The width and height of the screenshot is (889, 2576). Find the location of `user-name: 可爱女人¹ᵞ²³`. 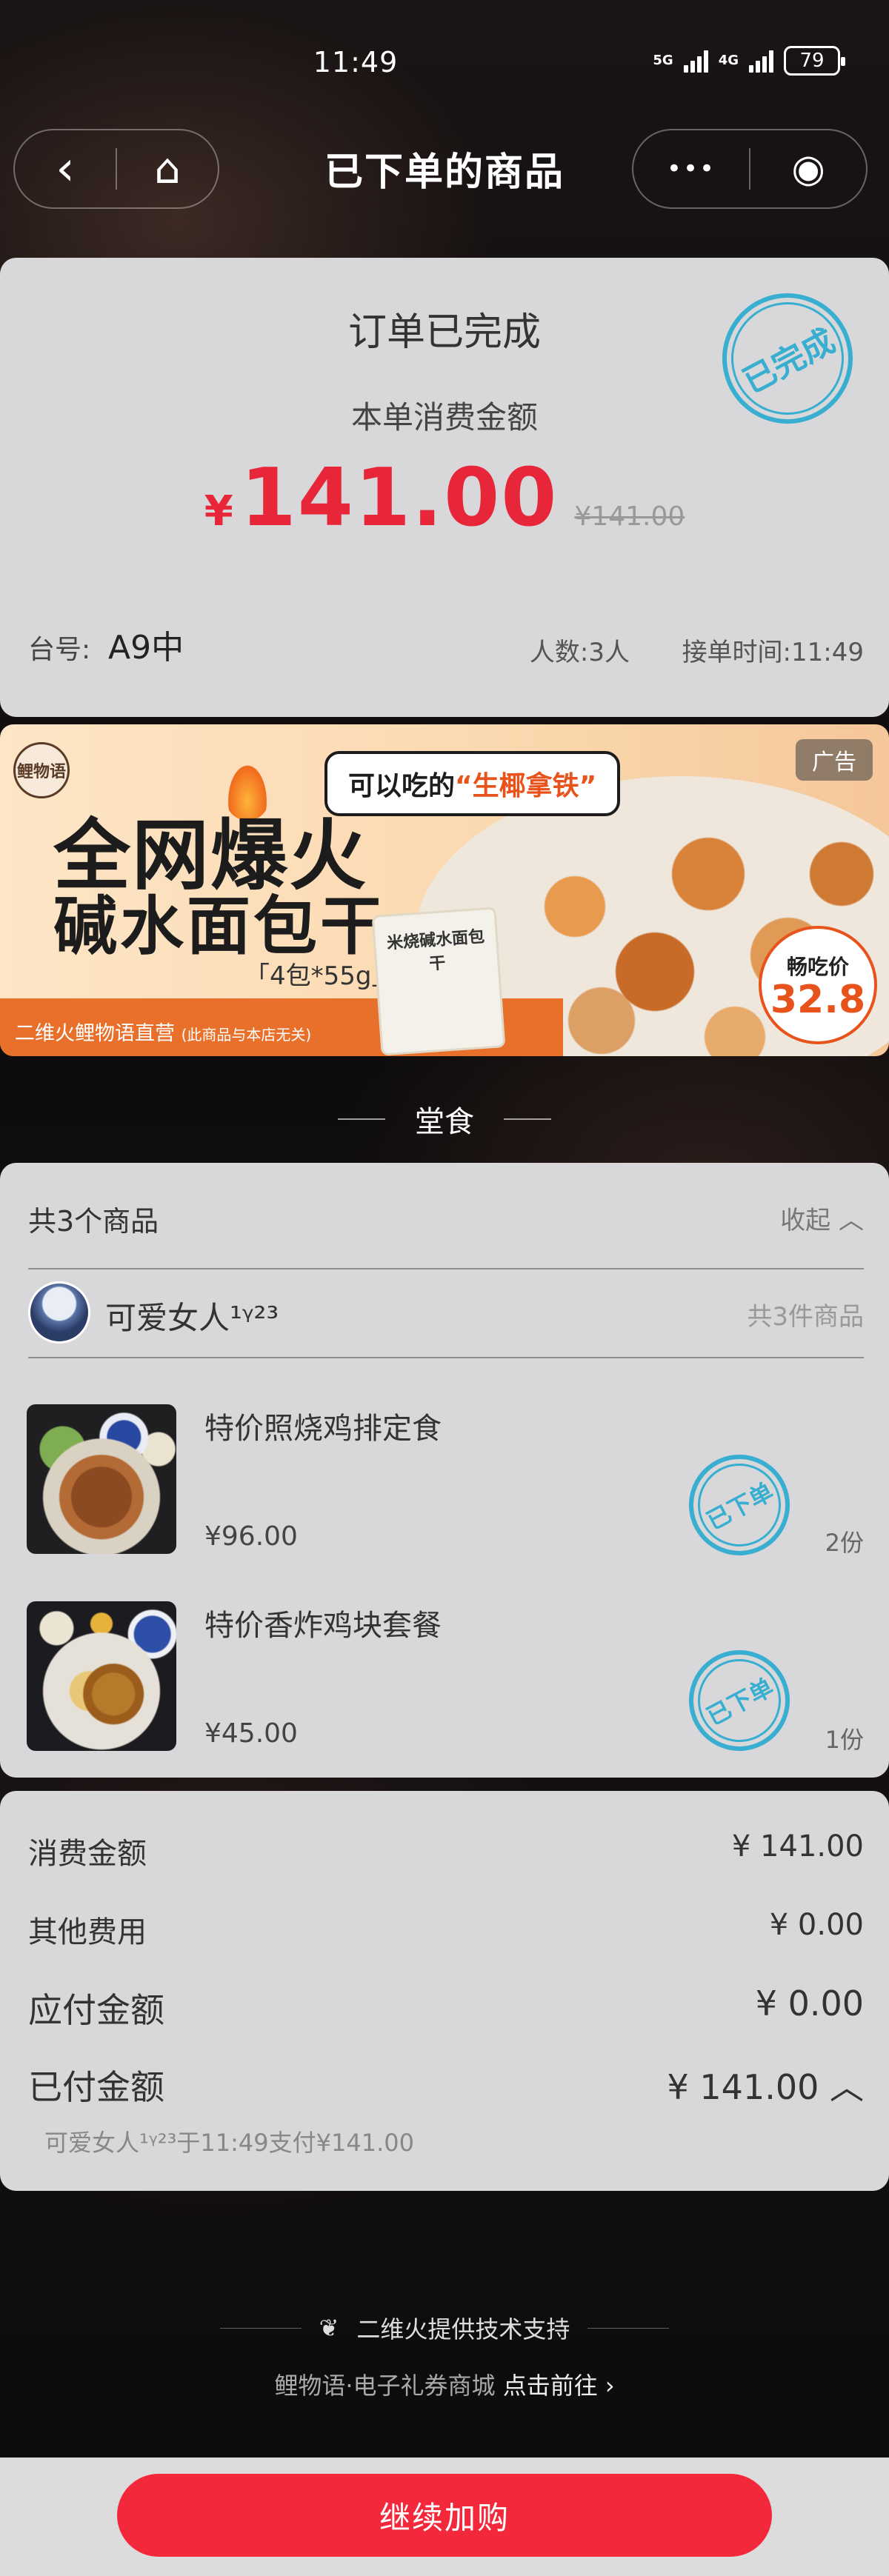

user-name: 可爱女人¹ᵞ²³ is located at coordinates (192, 1318).